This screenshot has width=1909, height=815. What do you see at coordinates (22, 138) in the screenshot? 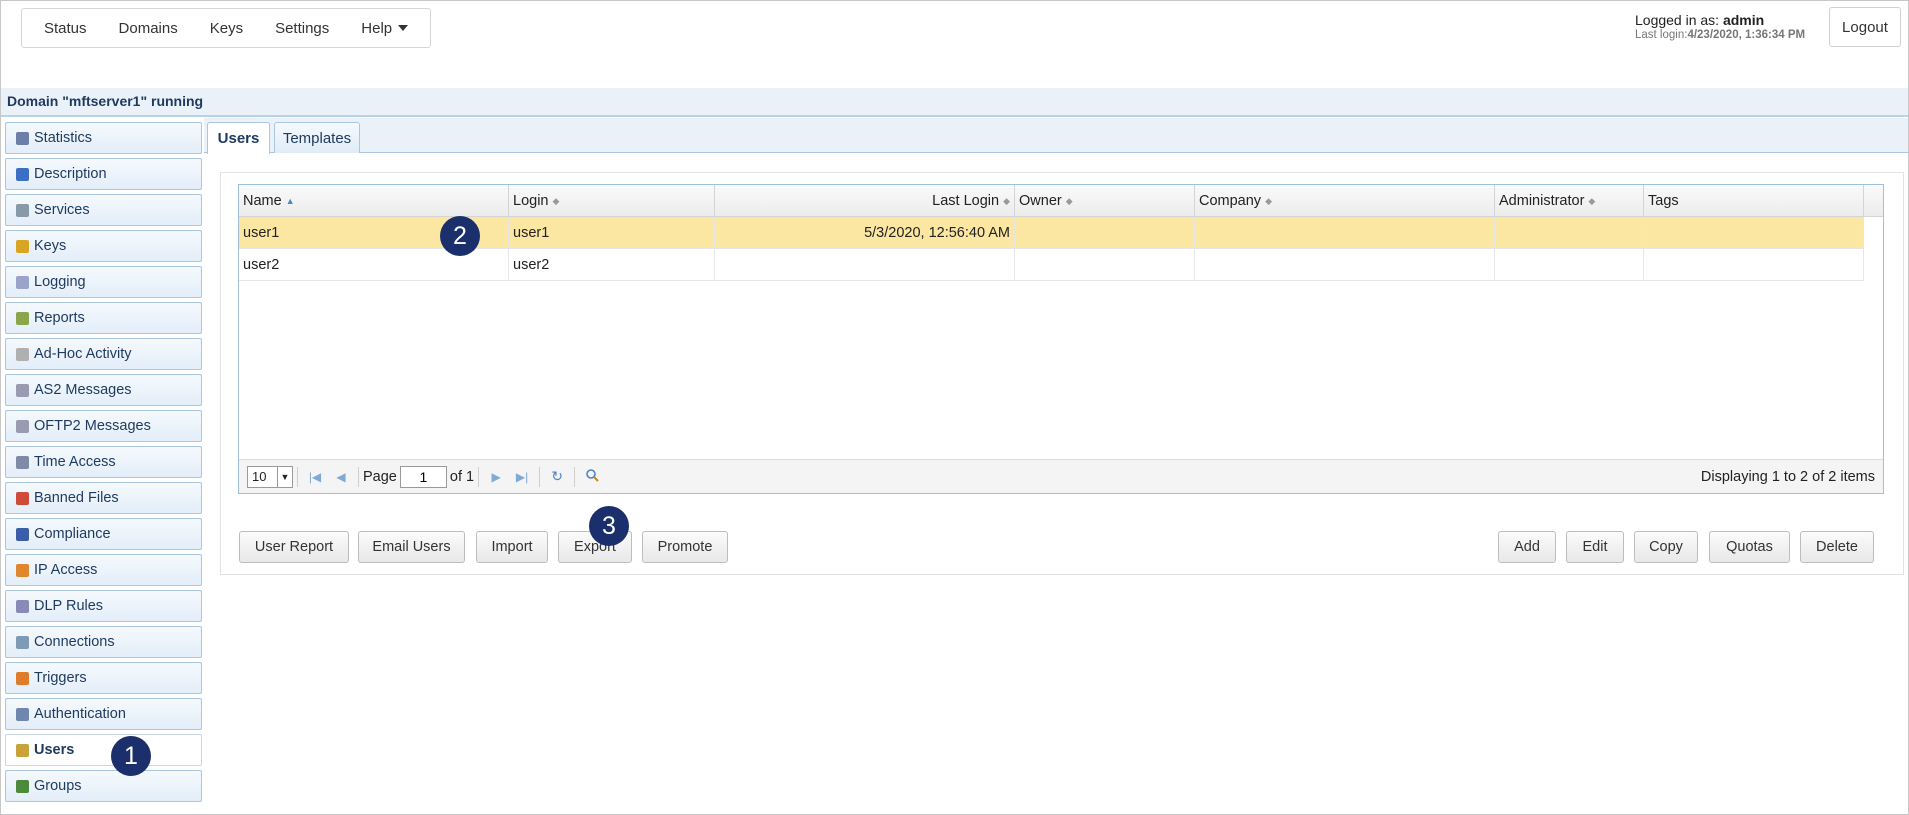
I see `statistics-icon` at bounding box center [22, 138].